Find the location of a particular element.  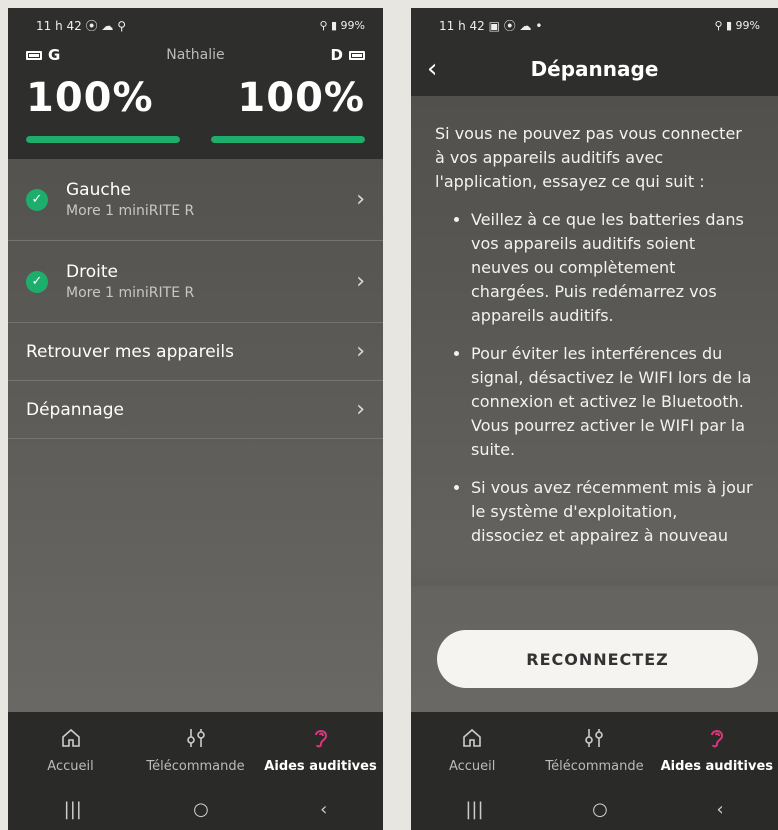

right-battery-fill is located at coordinates (288, 139).